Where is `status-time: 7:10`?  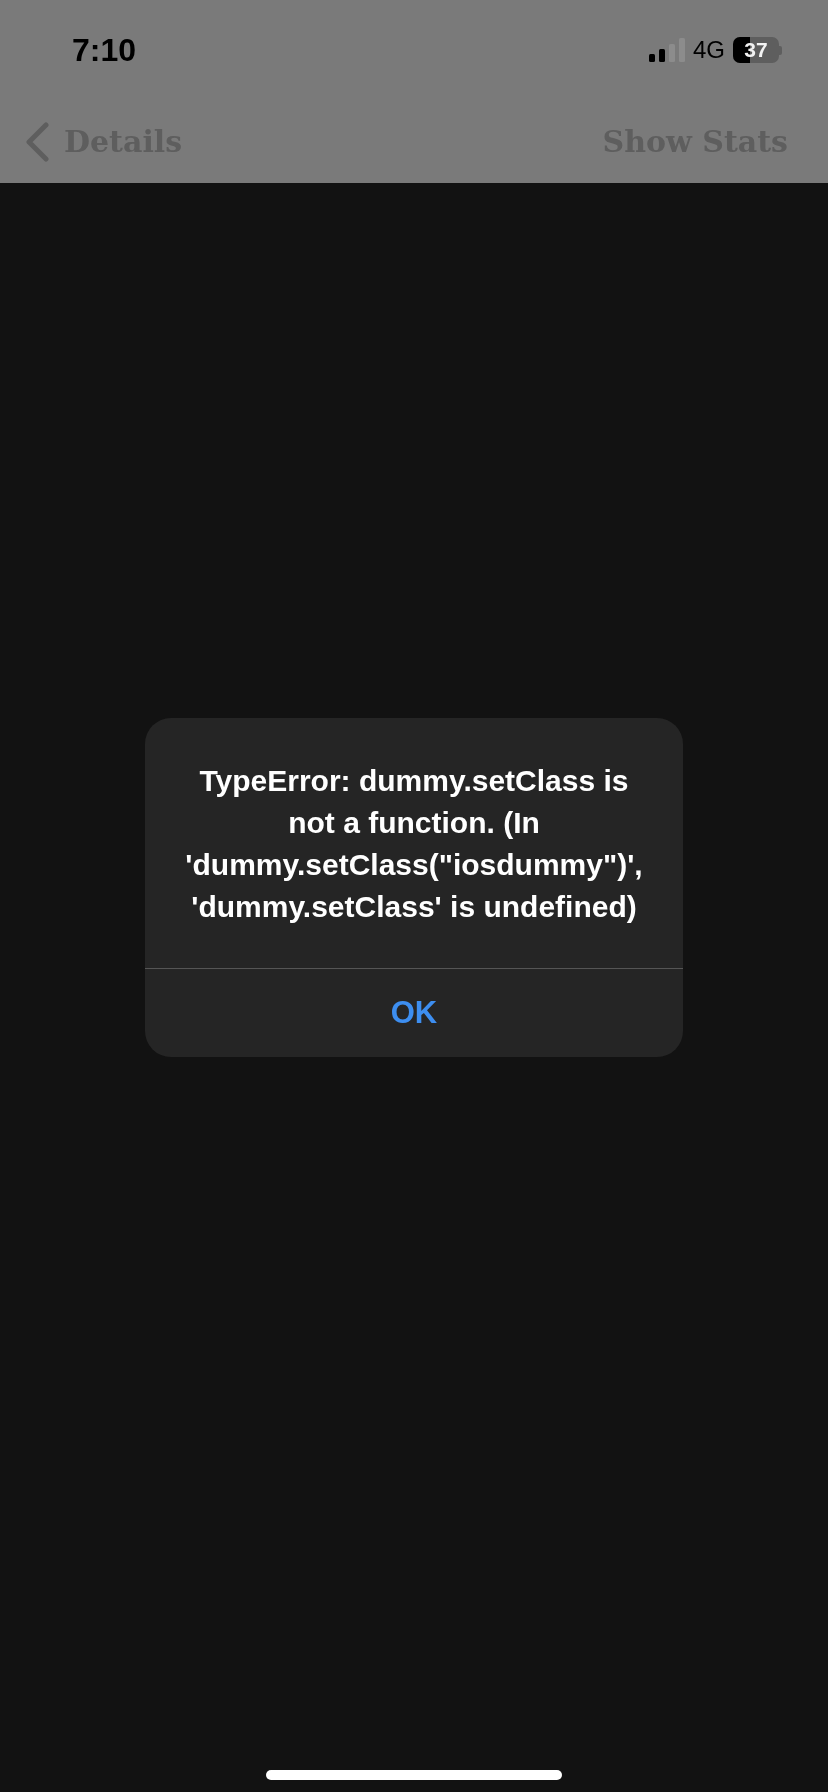
status-time: 7:10 is located at coordinates (104, 50).